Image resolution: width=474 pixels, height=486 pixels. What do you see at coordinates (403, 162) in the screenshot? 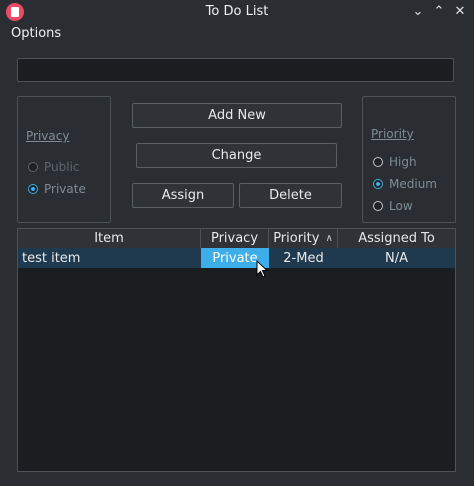
I see `radio-high-label: High` at bounding box center [403, 162].